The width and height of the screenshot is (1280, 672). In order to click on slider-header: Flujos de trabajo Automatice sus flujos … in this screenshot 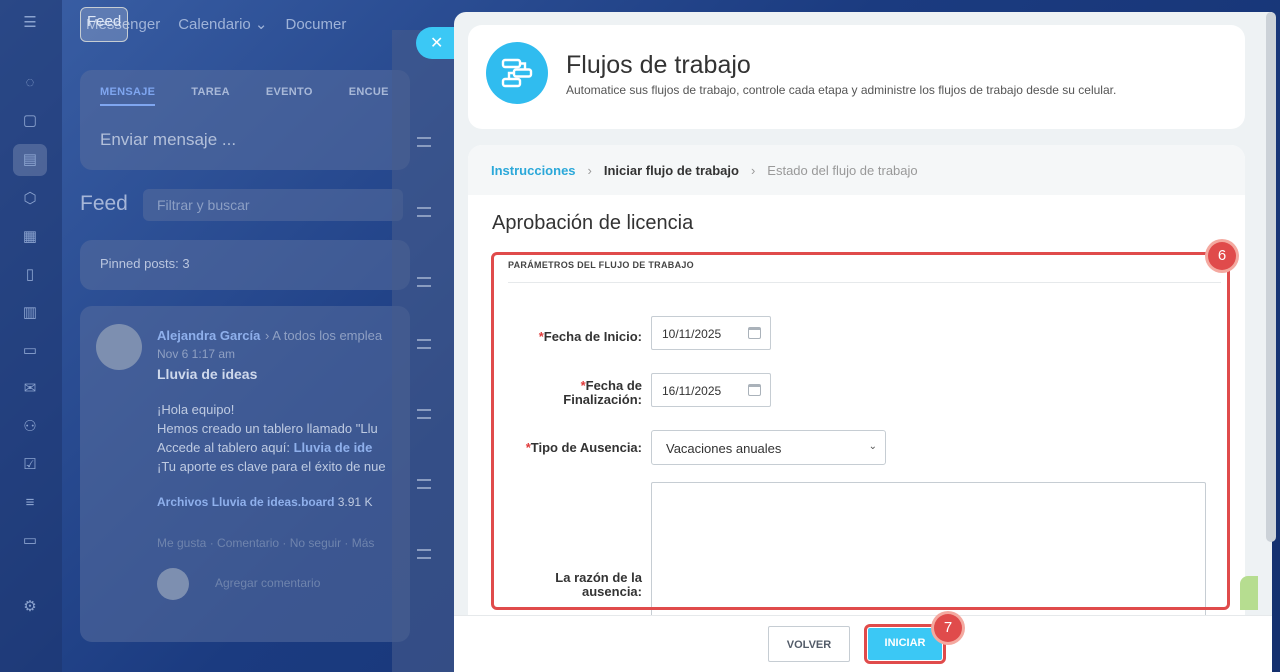, I will do `click(856, 77)`.